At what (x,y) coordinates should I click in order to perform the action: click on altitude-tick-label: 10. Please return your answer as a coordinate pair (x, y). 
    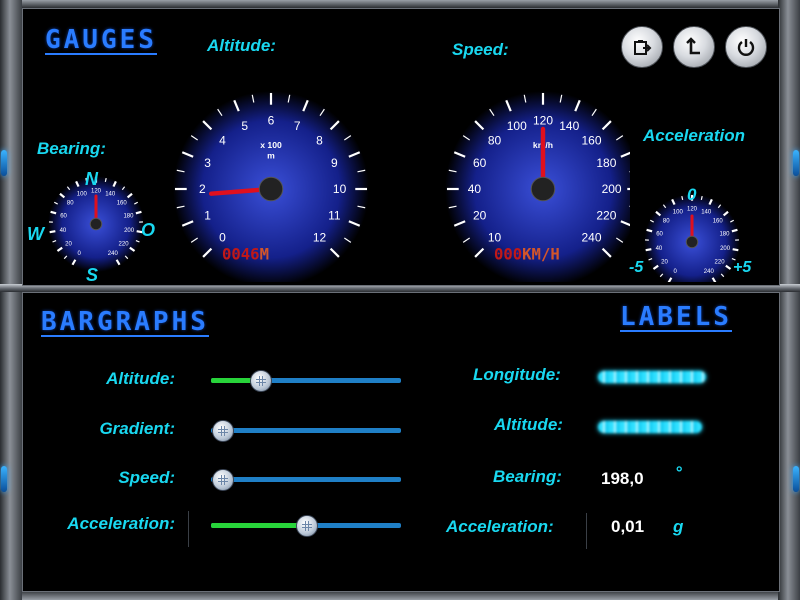
    Looking at the image, I should click on (340, 189).